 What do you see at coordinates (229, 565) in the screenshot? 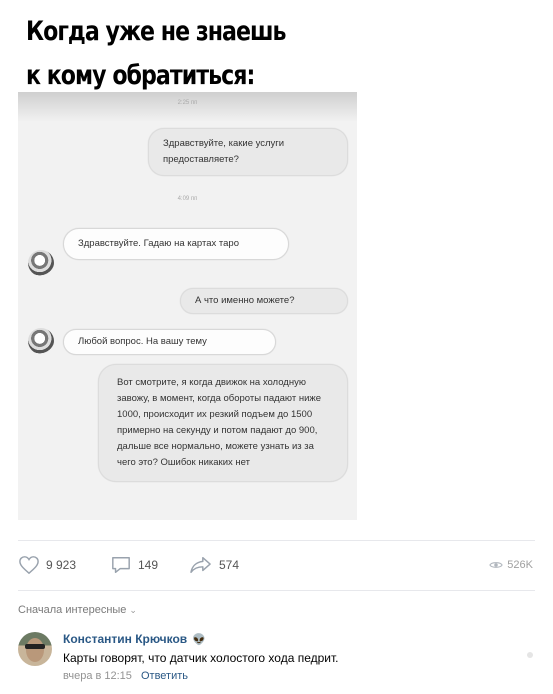
I see `share-count: 574` at bounding box center [229, 565].